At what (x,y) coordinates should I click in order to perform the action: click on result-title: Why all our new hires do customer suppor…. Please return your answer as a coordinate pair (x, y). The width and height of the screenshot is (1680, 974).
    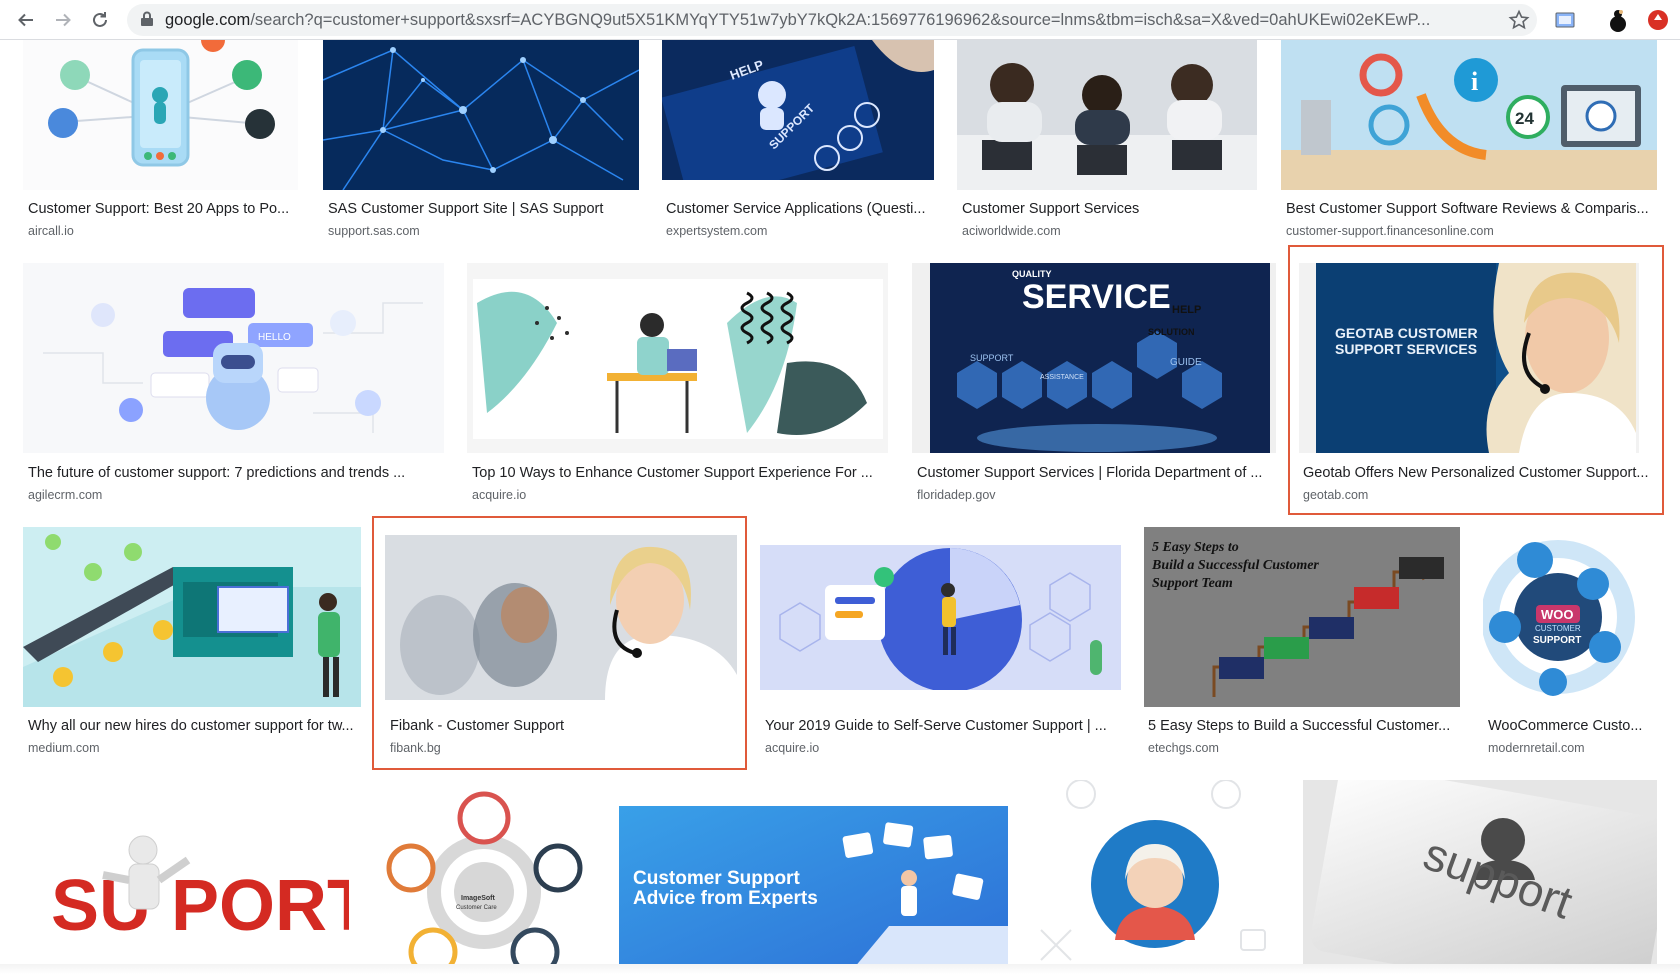
    Looking at the image, I should click on (193, 726).